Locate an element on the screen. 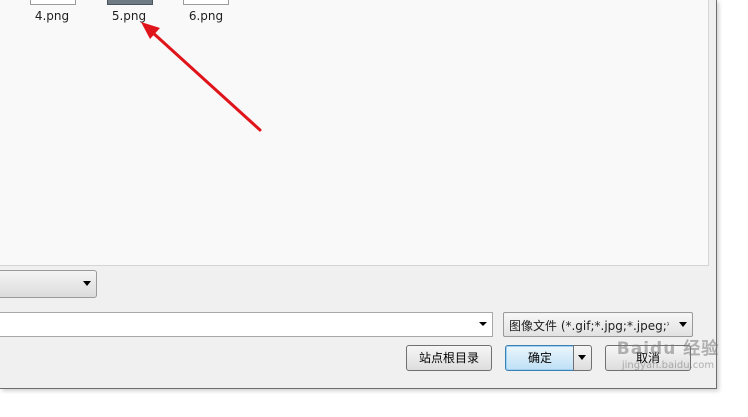 Image resolution: width=748 pixels, height=417 pixels. file-type-filter: 图像文件 (*.gif;*.jpg;*.jpeg;*.p is located at coordinates (598, 324).